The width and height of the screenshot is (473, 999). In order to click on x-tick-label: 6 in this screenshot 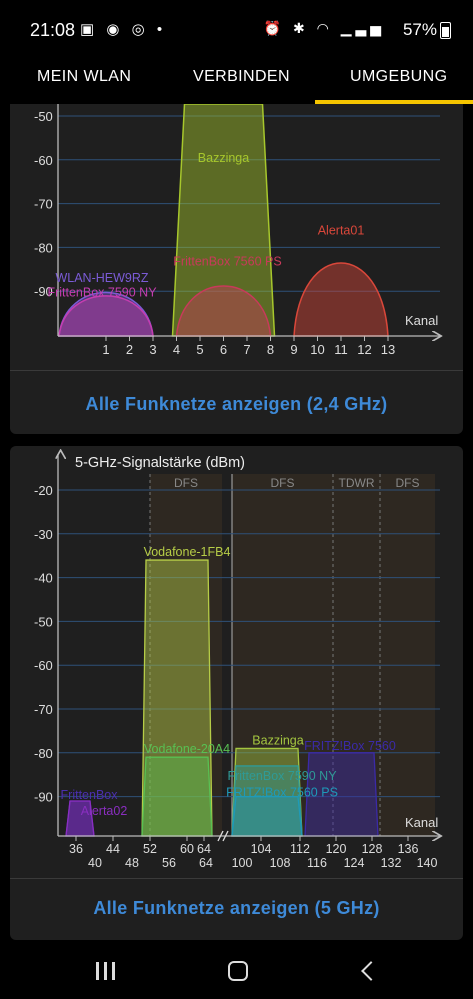, I will do `click(223, 349)`.